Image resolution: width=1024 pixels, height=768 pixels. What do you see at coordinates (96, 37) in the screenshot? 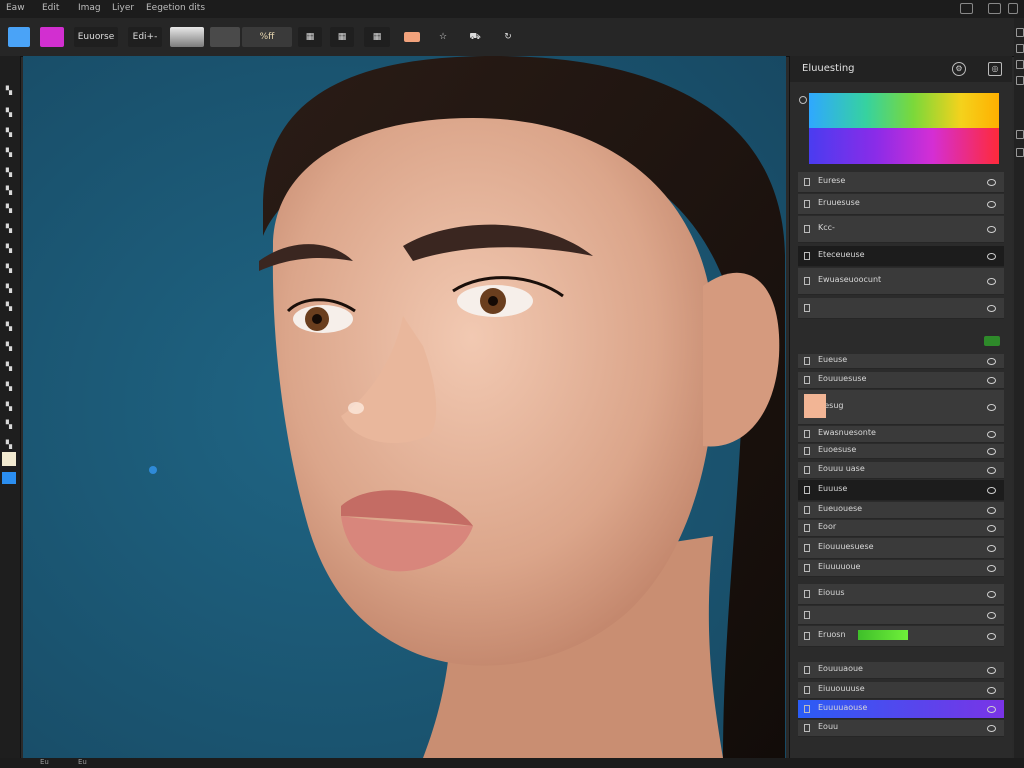
I see `mode-dropdown: Euuorse` at bounding box center [96, 37].